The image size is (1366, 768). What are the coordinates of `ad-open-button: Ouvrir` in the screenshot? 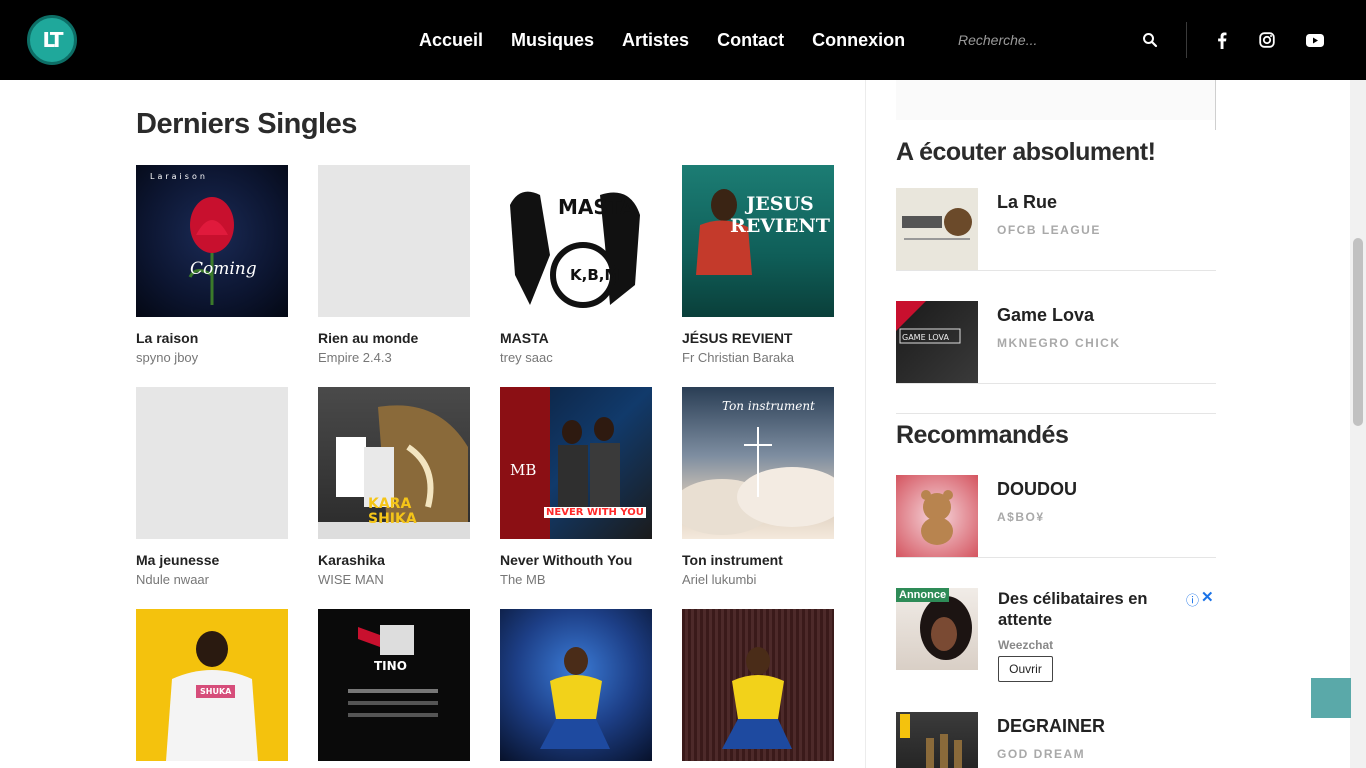 It's located at (1025, 669).